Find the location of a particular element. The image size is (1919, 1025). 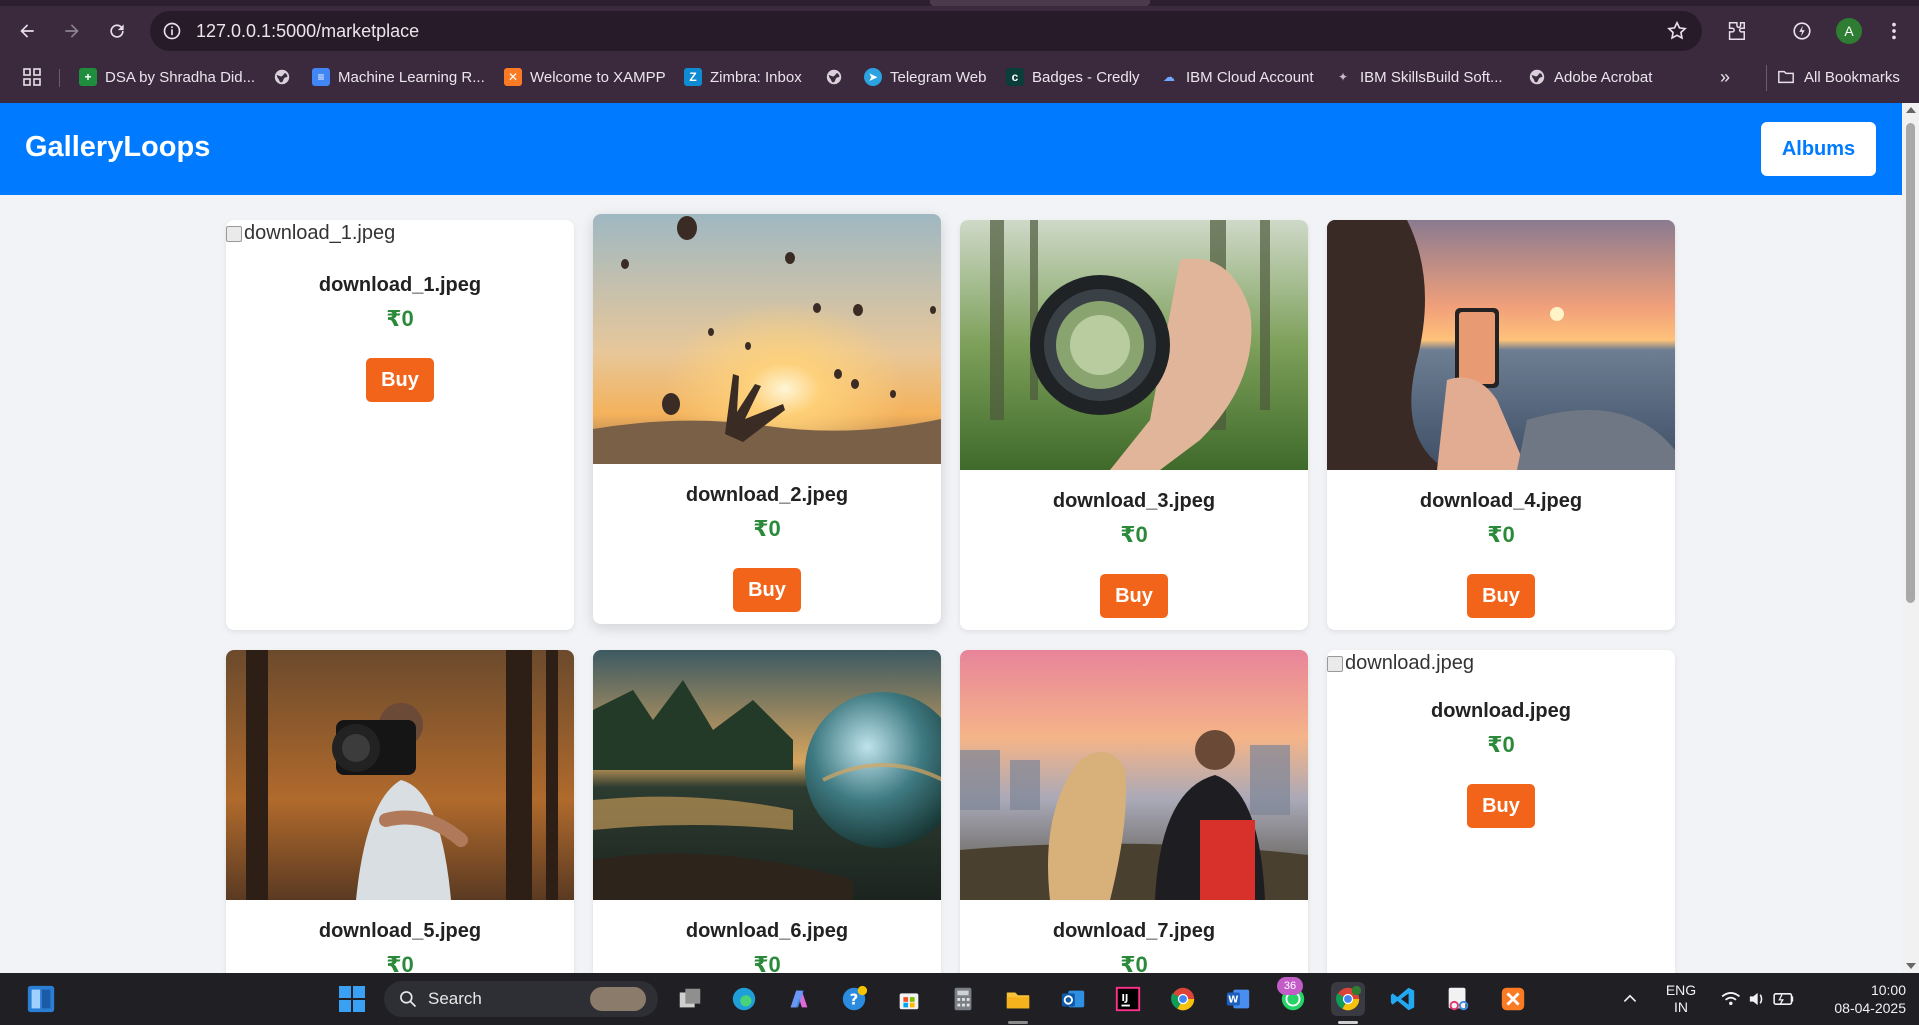

performance-button is located at coordinates (1802, 31).